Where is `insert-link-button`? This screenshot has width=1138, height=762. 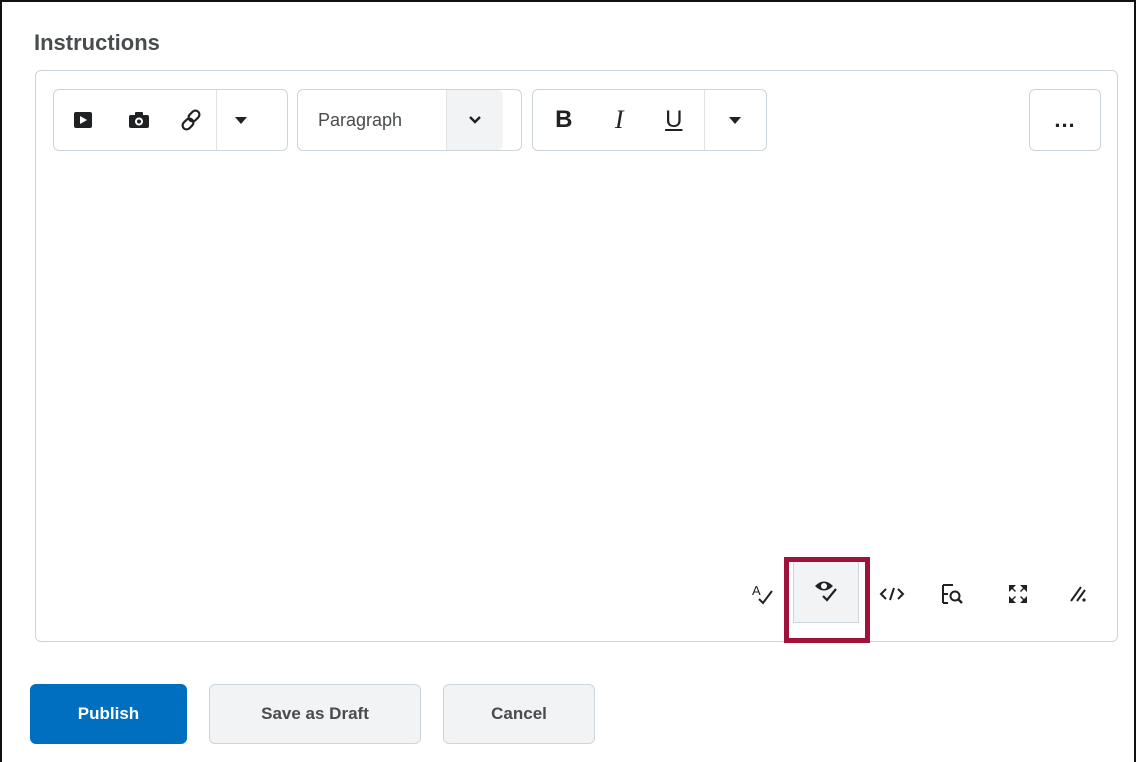 insert-link-button is located at coordinates (191, 120).